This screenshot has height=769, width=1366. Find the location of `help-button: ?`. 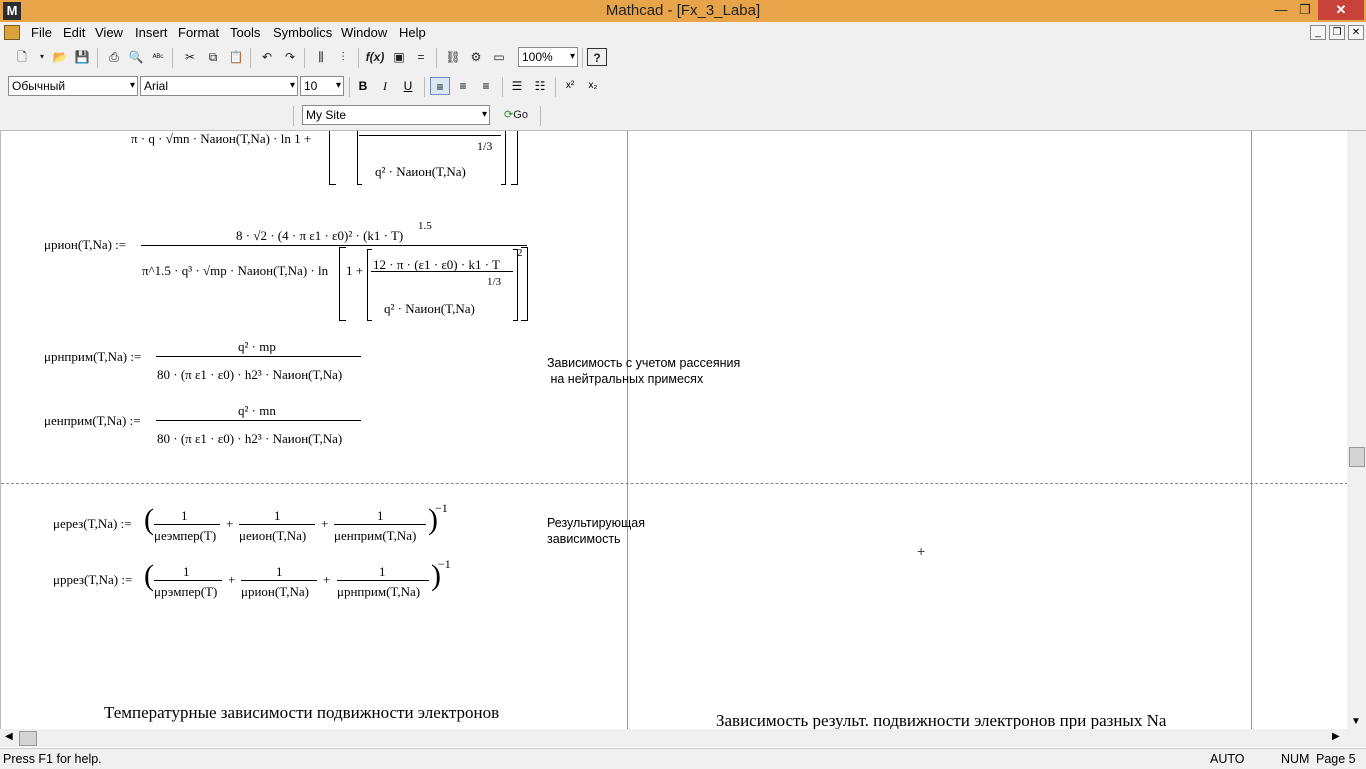

help-button: ? is located at coordinates (597, 57).